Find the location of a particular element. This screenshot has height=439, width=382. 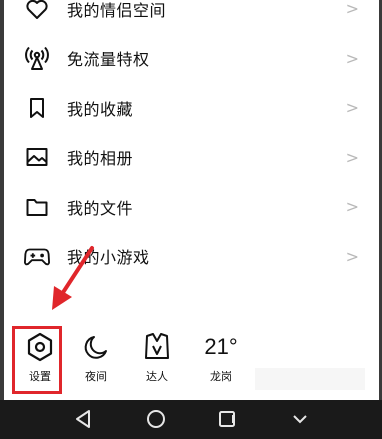

red-arrow-annotation is located at coordinates (73, 278).